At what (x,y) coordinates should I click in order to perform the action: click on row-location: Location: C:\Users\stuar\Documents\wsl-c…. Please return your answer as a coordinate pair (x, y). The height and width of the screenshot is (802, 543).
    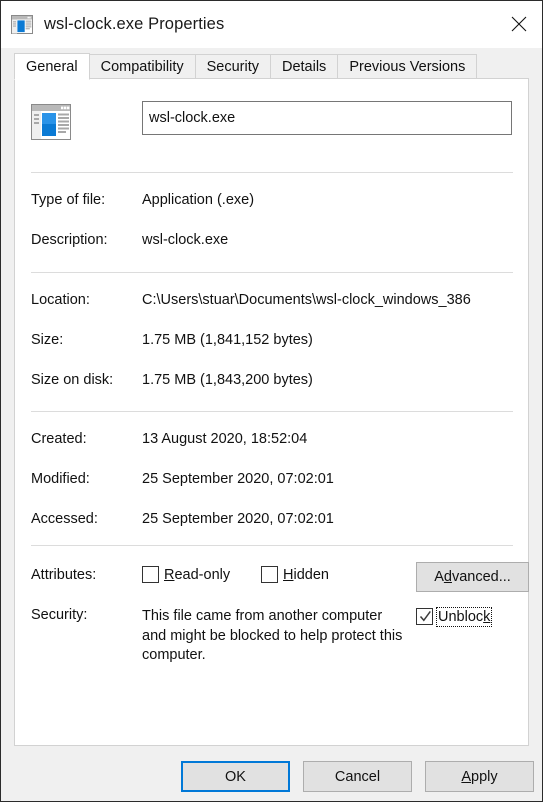
    Looking at the image, I should click on (276, 302).